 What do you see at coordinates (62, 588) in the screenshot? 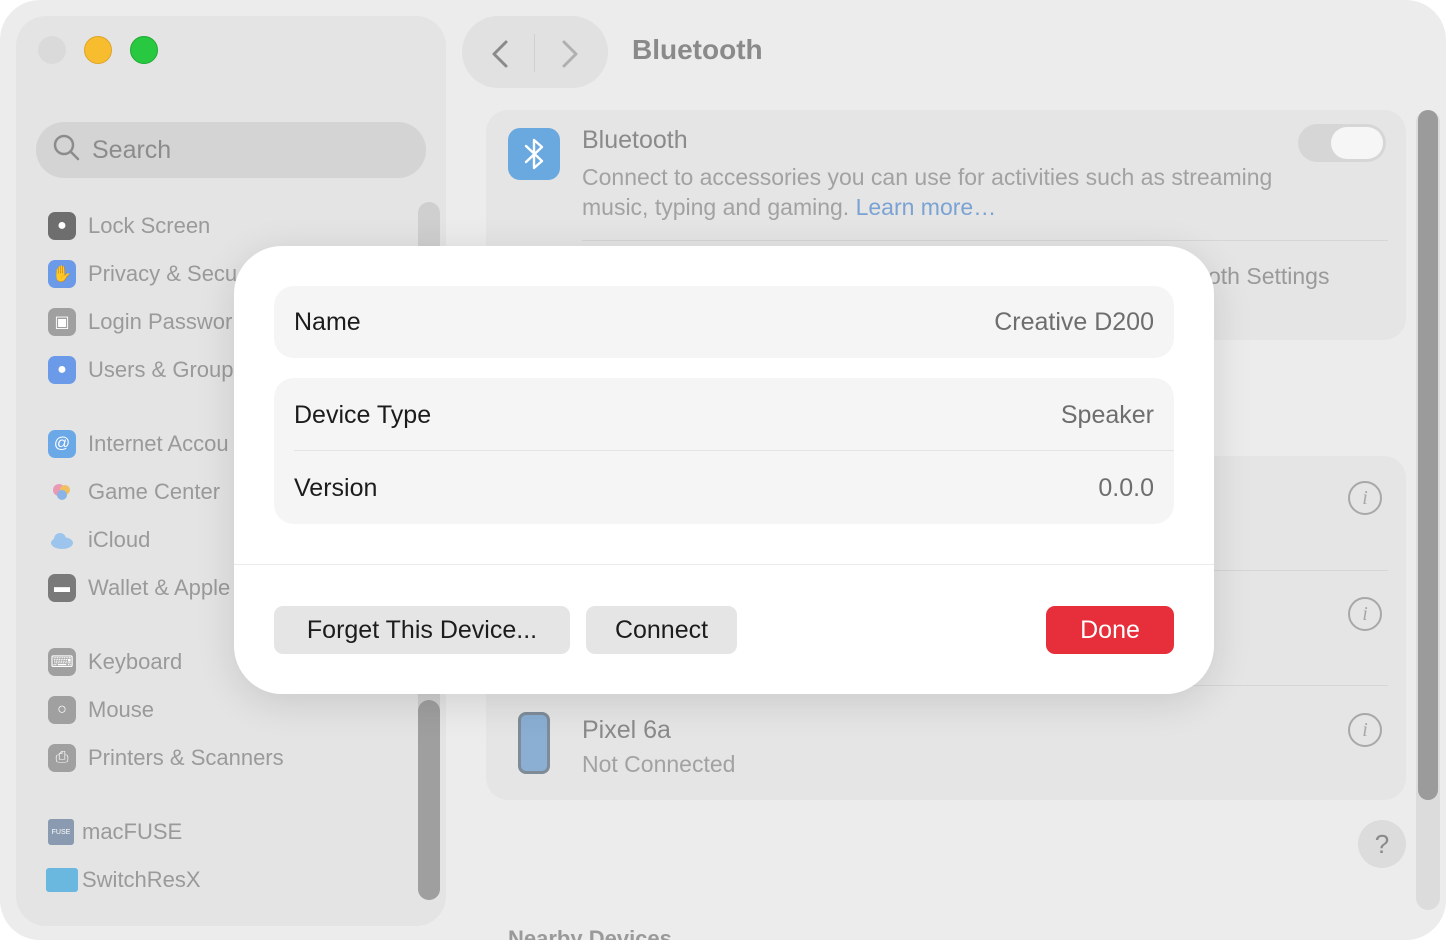
I see `wallet-icon: ▬` at bounding box center [62, 588].